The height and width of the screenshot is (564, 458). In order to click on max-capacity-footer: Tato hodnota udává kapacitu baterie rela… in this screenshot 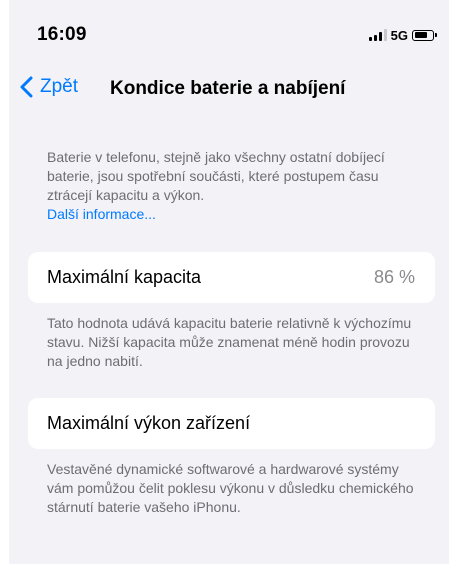, I will do `click(229, 342)`.